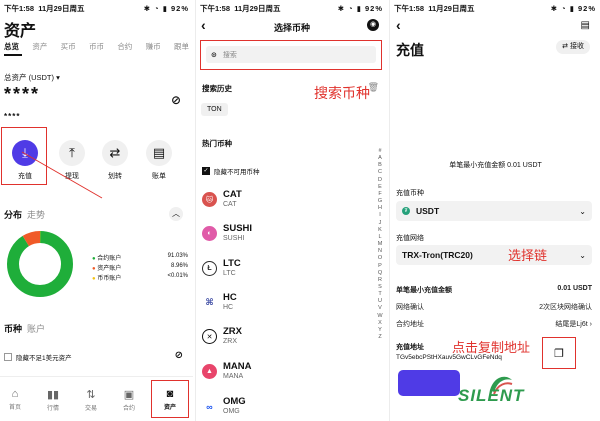 This screenshot has width=600, height=421. What do you see at coordinates (562, 8) in the screenshot?
I see `signal-icon: ✱ ◔ ▮` at bounding box center [562, 8].